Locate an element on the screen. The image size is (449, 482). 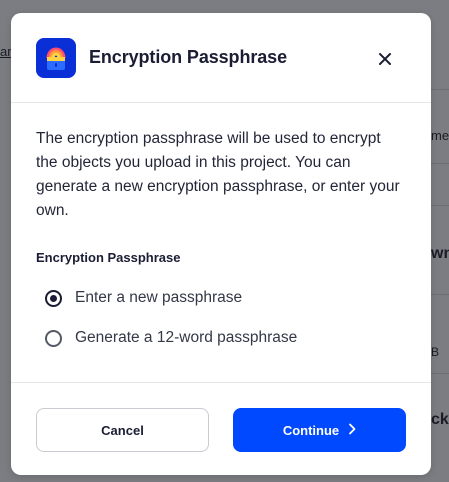
option-label: Enter a new passphrase is located at coordinates (159, 297).